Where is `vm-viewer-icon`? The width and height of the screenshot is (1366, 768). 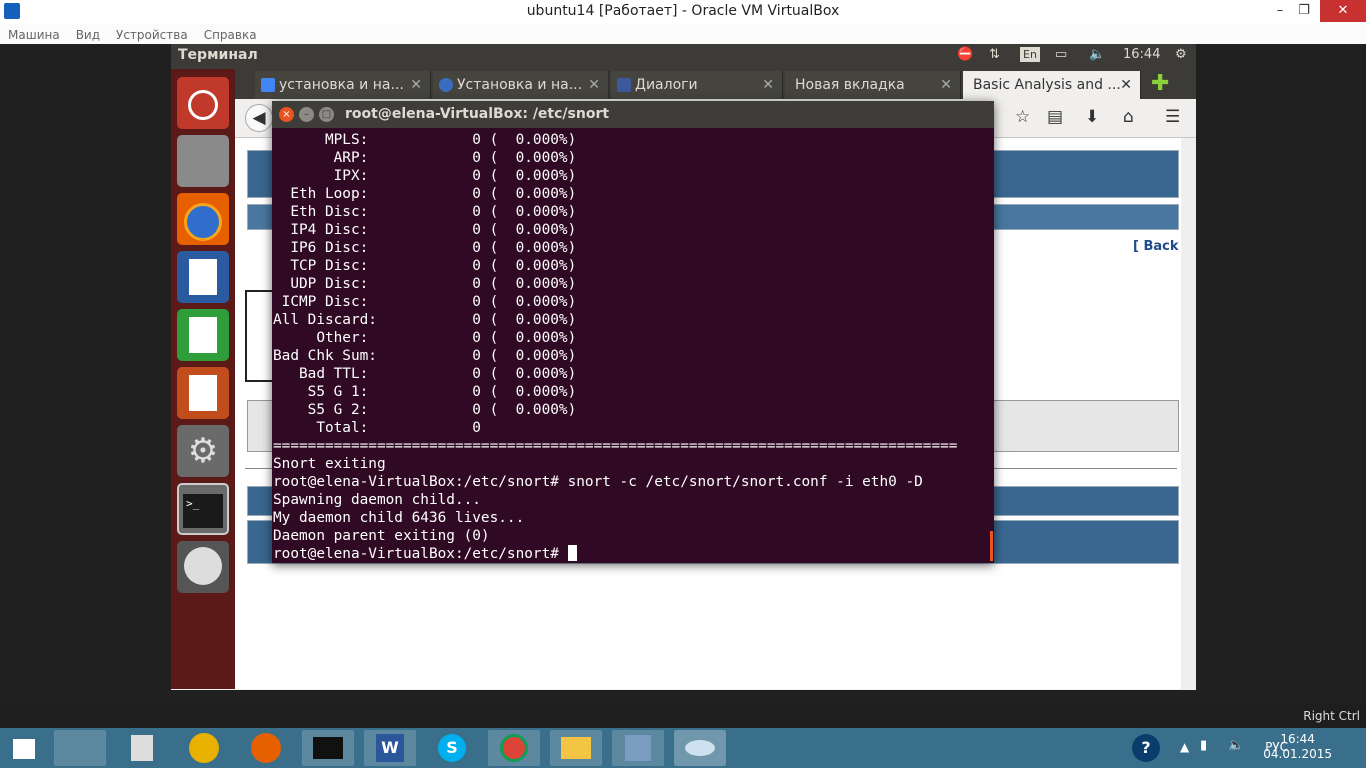
vm-viewer-icon is located at coordinates (700, 748).